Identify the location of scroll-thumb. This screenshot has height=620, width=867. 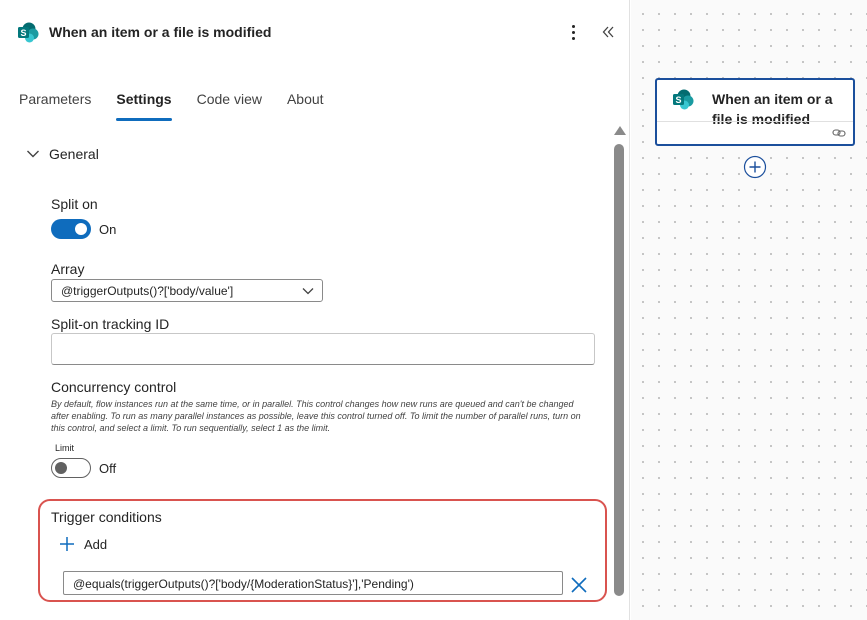
(619, 370).